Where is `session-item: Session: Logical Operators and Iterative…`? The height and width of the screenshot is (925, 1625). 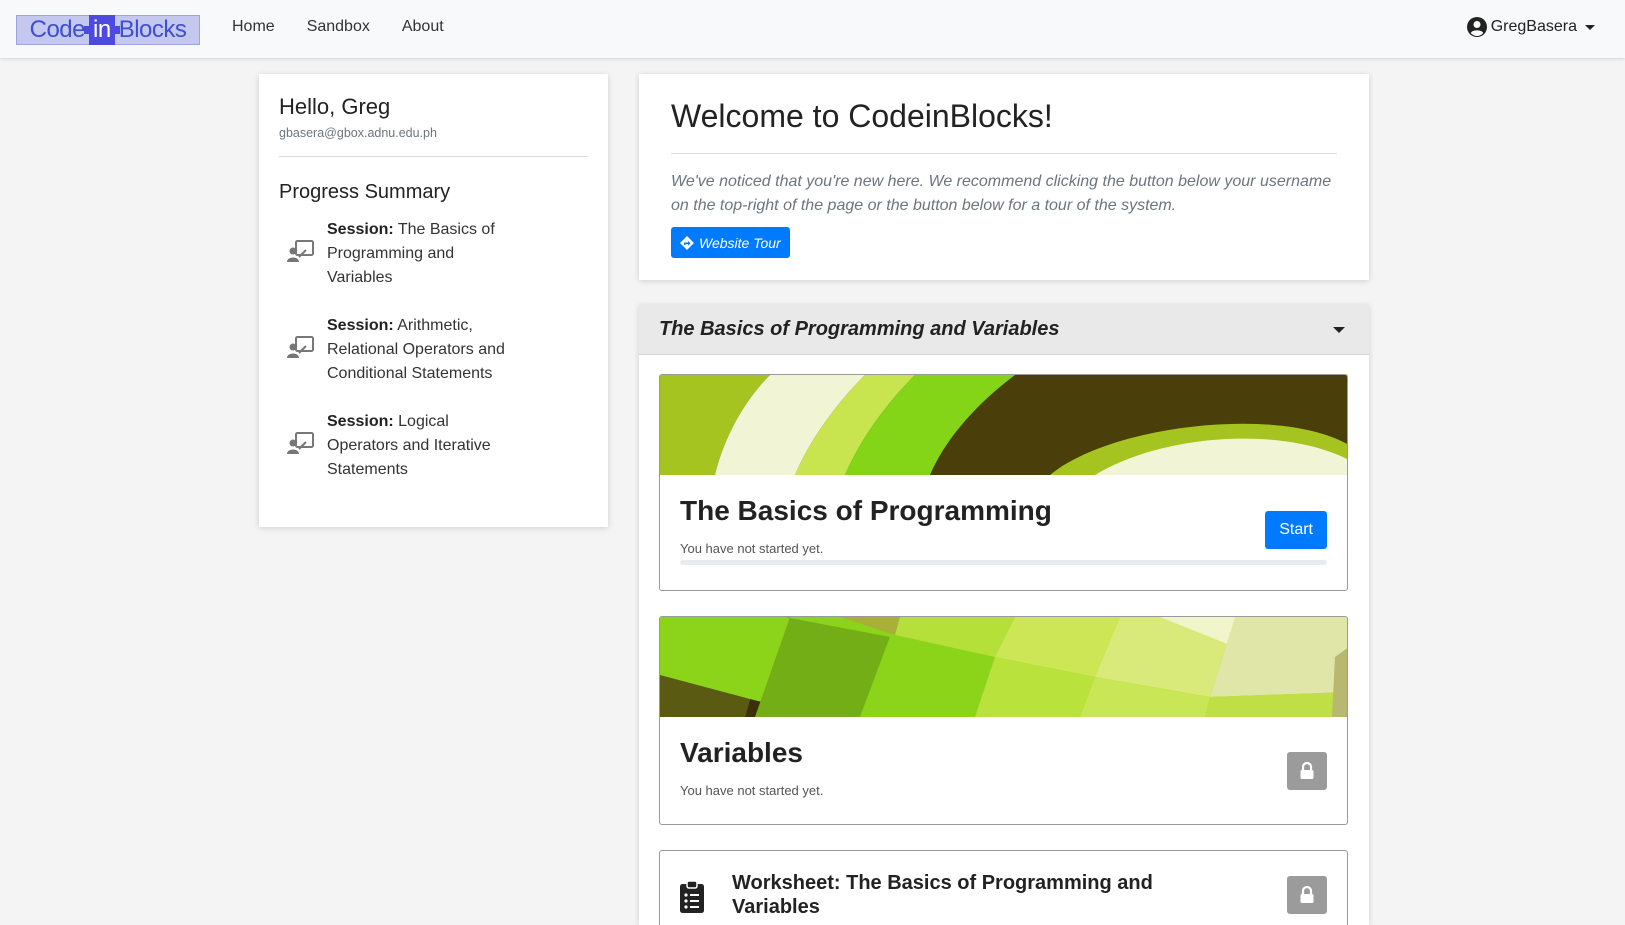
session-item: Session: Logical Operators and Iterative… is located at coordinates (433, 446).